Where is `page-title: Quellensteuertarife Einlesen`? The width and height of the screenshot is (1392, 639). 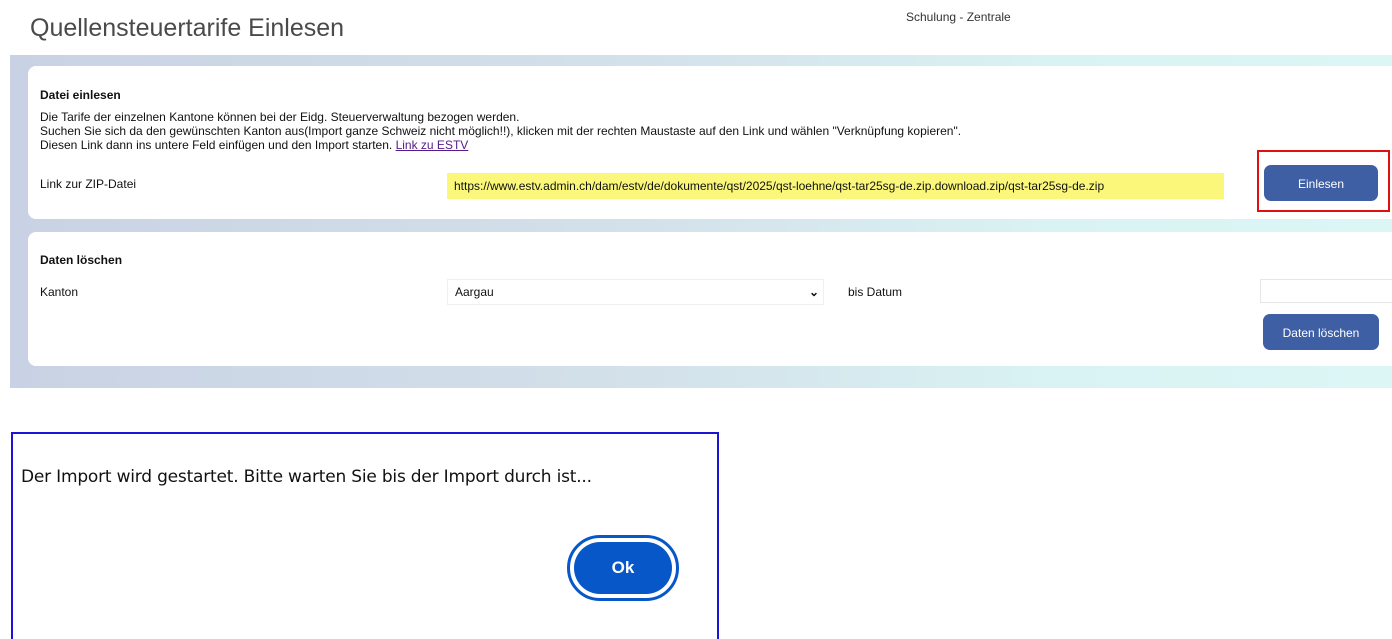 page-title: Quellensteuertarife Einlesen is located at coordinates (187, 28).